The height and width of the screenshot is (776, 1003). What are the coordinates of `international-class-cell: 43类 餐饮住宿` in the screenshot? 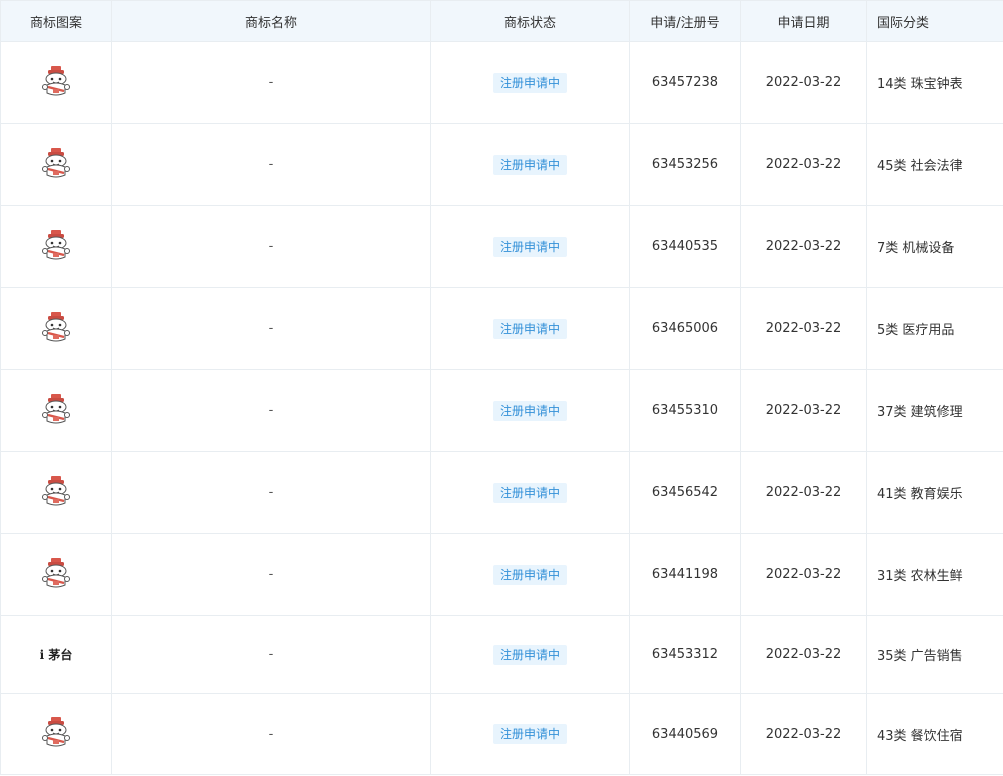 It's located at (934, 734).